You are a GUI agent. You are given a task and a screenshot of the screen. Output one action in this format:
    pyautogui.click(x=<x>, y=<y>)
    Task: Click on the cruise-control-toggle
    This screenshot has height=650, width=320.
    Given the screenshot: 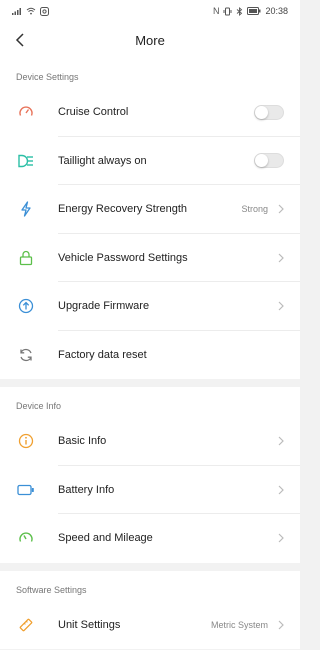 What is the action you would take?
    pyautogui.click(x=269, y=112)
    